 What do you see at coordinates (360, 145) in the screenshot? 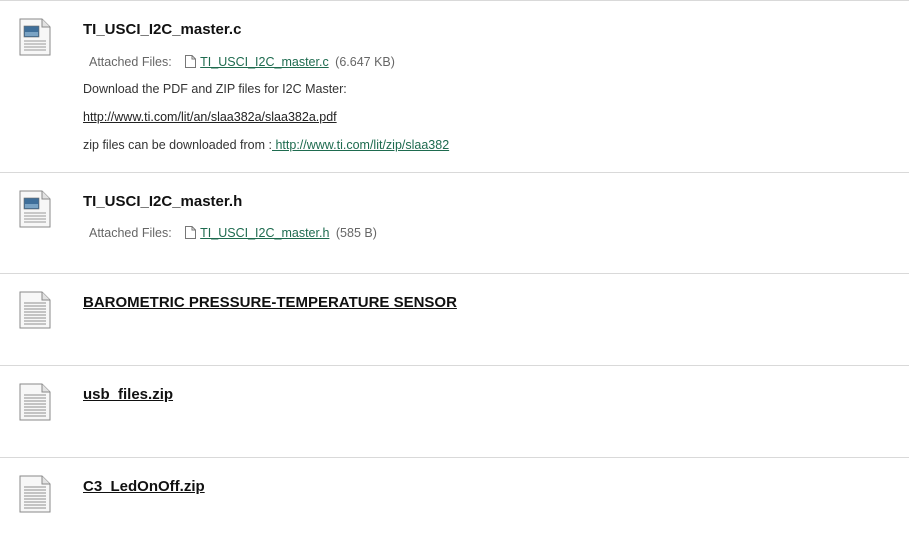
I see `zip-link: http://www.ti.com/lit/zip/slaa382` at bounding box center [360, 145].